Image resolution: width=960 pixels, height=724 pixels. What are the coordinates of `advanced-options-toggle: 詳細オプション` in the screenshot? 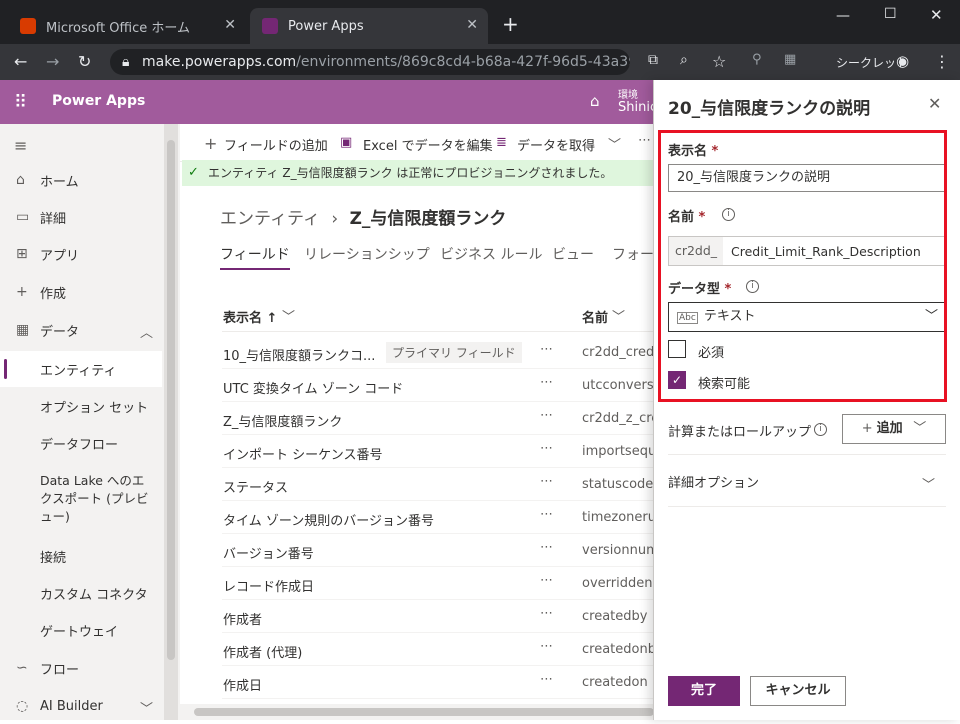 It's located at (713, 481).